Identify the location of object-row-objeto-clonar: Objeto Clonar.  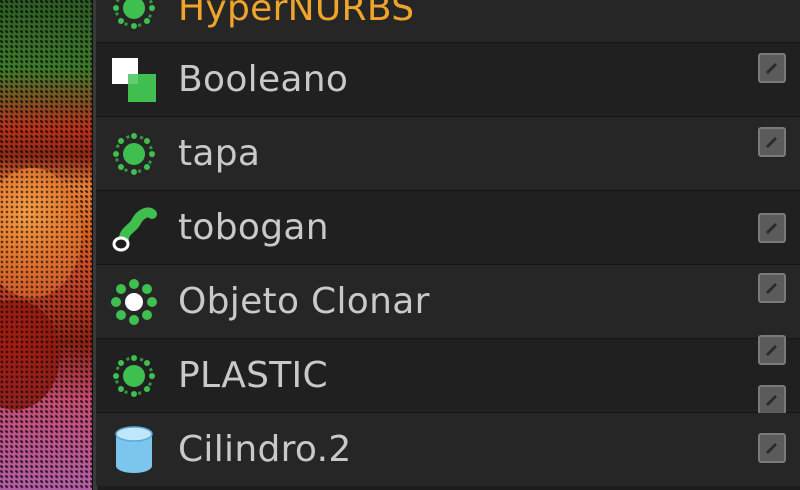
(448, 302).